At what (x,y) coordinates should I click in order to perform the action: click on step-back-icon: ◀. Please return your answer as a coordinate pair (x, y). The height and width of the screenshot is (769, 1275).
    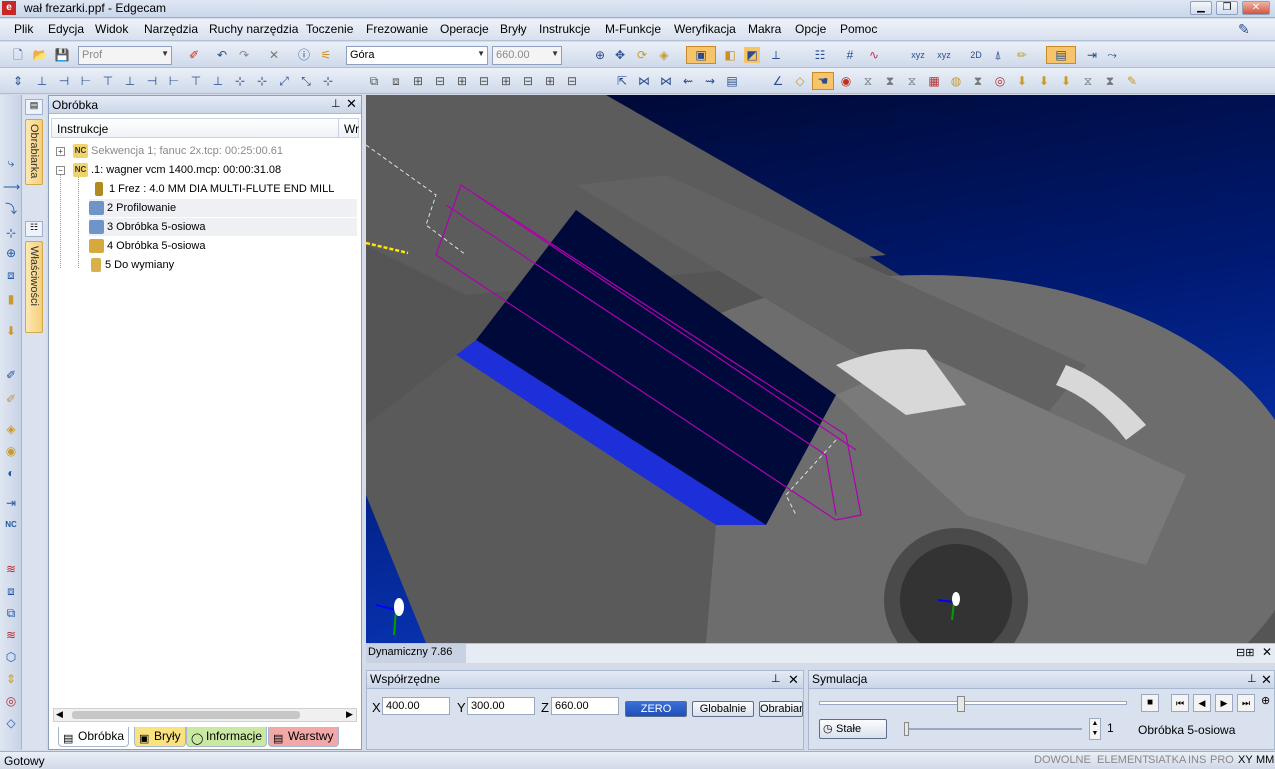
    Looking at the image, I should click on (1202, 703).